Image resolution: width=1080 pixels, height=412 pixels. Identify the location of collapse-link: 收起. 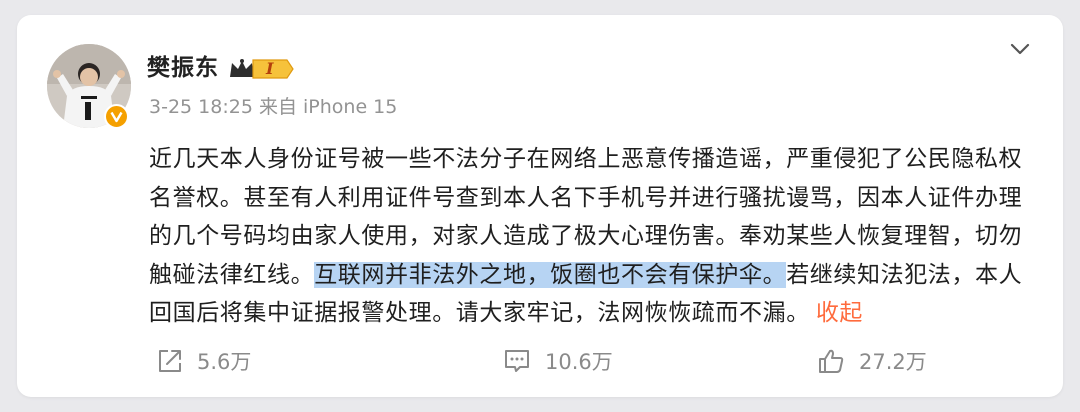
(839, 313).